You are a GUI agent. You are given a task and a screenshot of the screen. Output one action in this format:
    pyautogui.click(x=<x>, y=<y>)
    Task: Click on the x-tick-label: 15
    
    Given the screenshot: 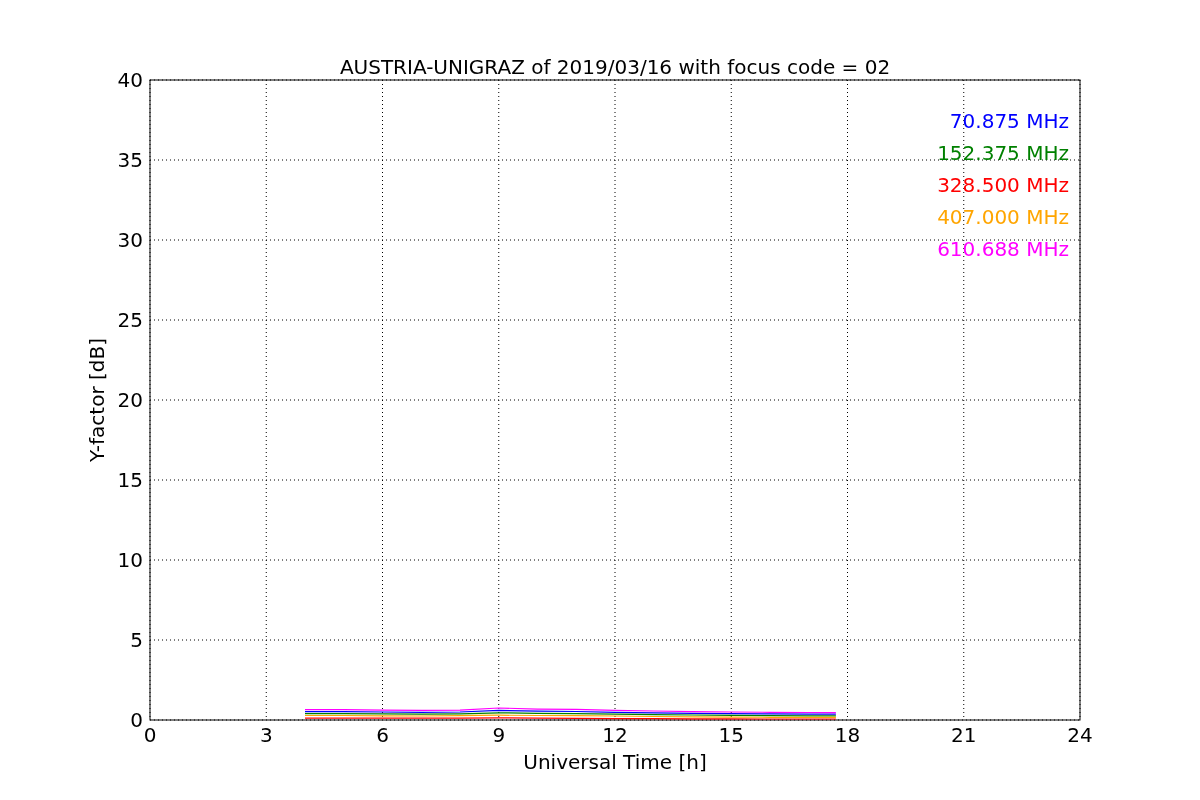 What is the action you would take?
    pyautogui.click(x=731, y=735)
    